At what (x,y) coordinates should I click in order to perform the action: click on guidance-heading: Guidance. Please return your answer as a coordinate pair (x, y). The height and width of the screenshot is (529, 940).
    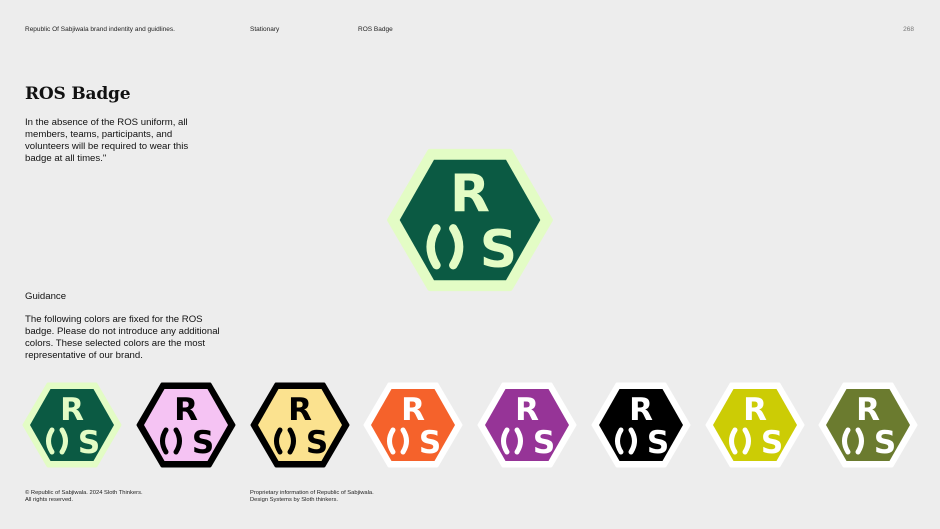
    Looking at the image, I should click on (46, 296).